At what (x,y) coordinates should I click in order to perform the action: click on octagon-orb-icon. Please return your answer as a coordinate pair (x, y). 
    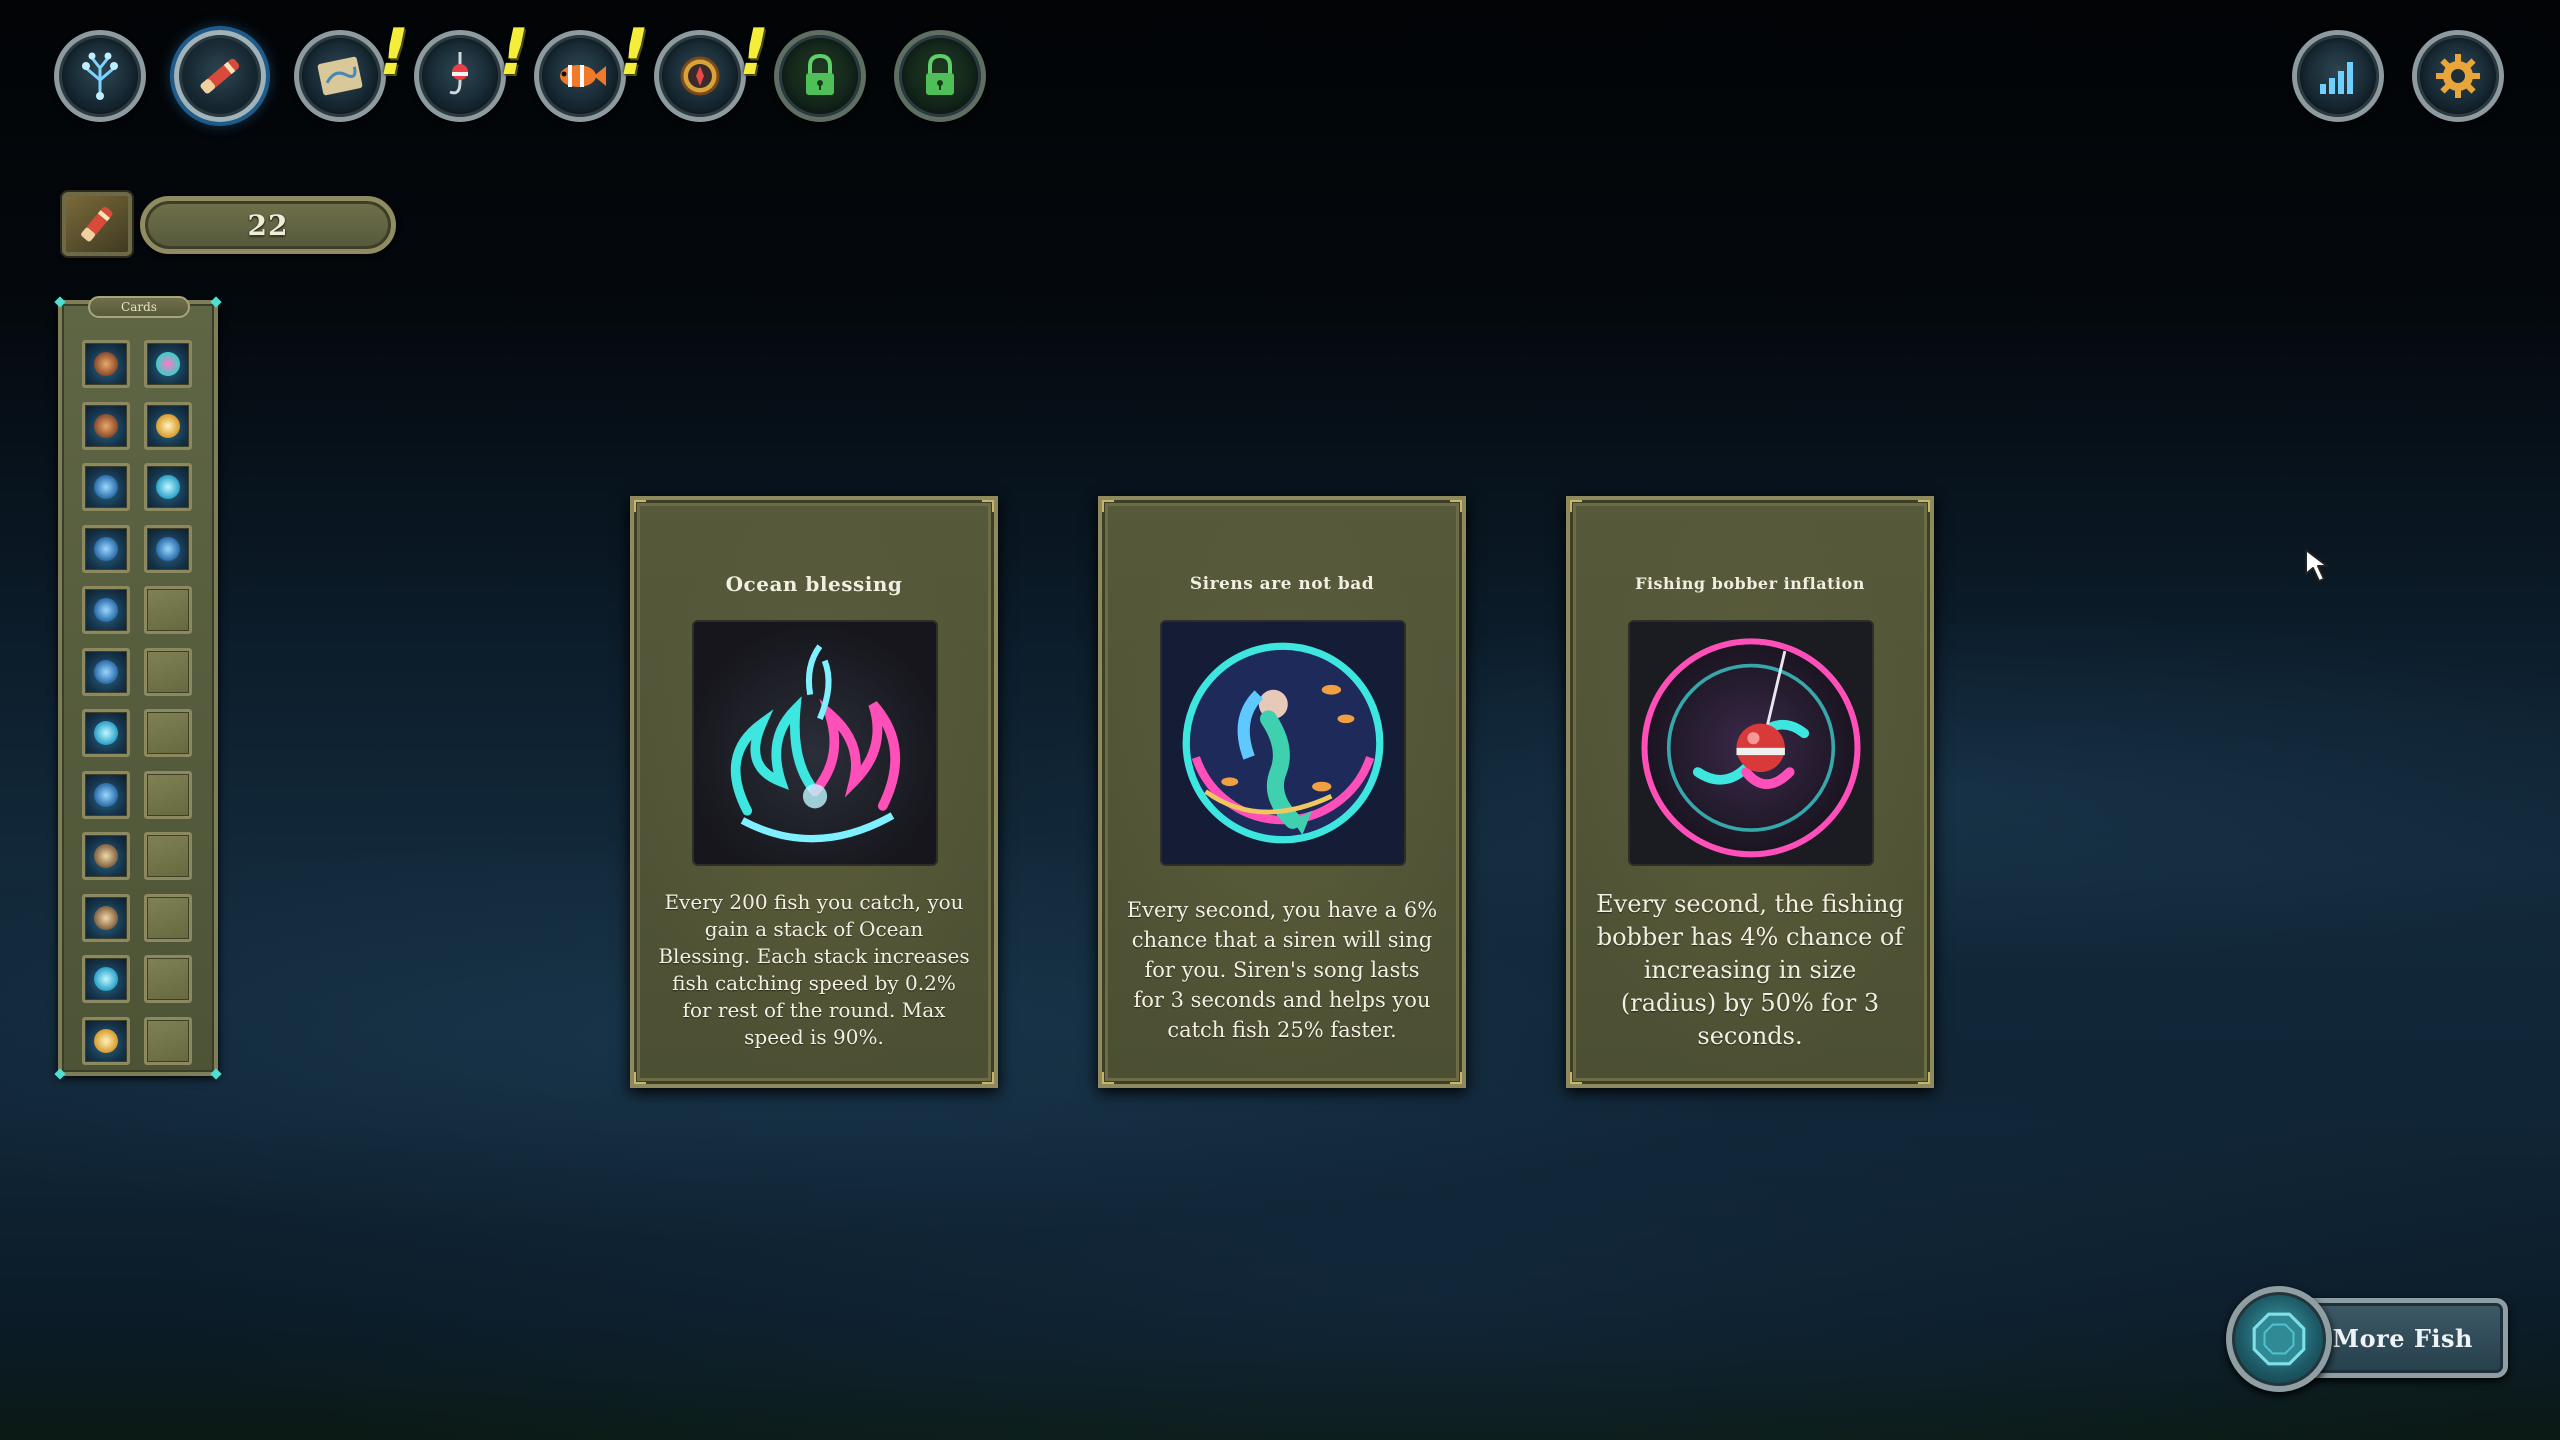
    Looking at the image, I should click on (2279, 1339).